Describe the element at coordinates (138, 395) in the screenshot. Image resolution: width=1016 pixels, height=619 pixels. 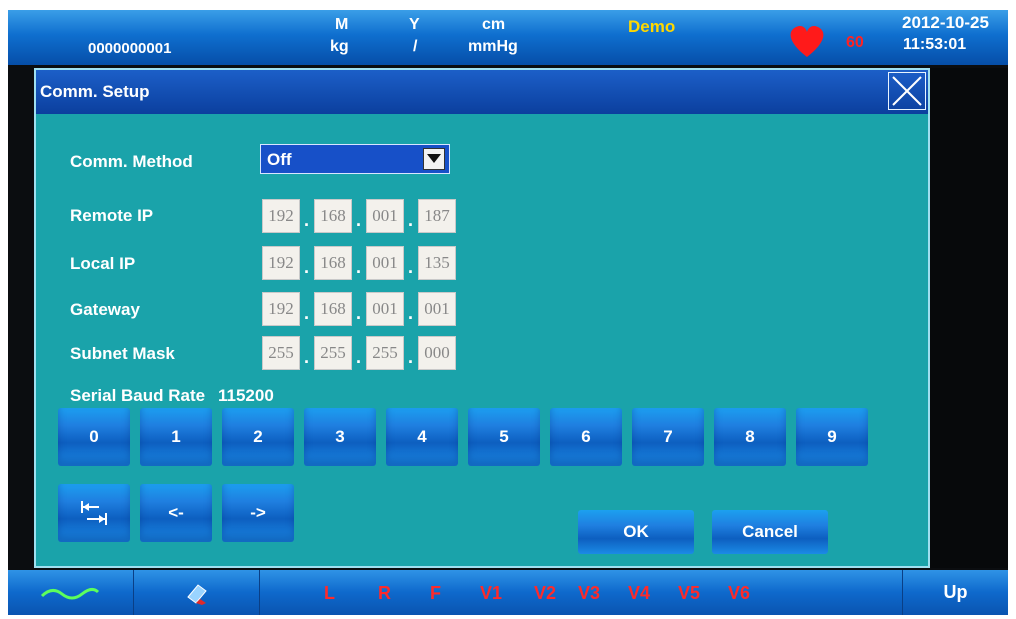
I see `baud-rate-label: Serial Baud Rate` at that location.